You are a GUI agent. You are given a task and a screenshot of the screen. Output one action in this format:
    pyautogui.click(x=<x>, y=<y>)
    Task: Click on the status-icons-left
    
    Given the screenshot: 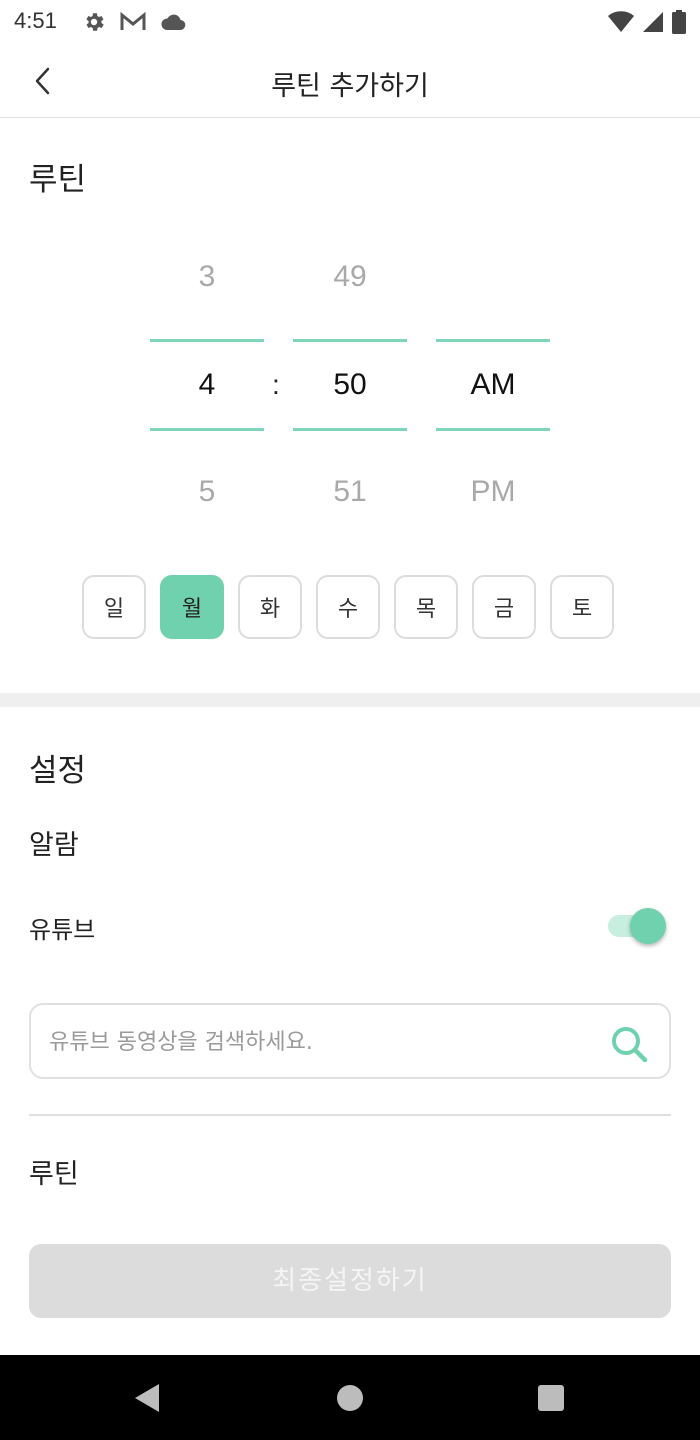 What is the action you would take?
    pyautogui.click(x=134, y=22)
    